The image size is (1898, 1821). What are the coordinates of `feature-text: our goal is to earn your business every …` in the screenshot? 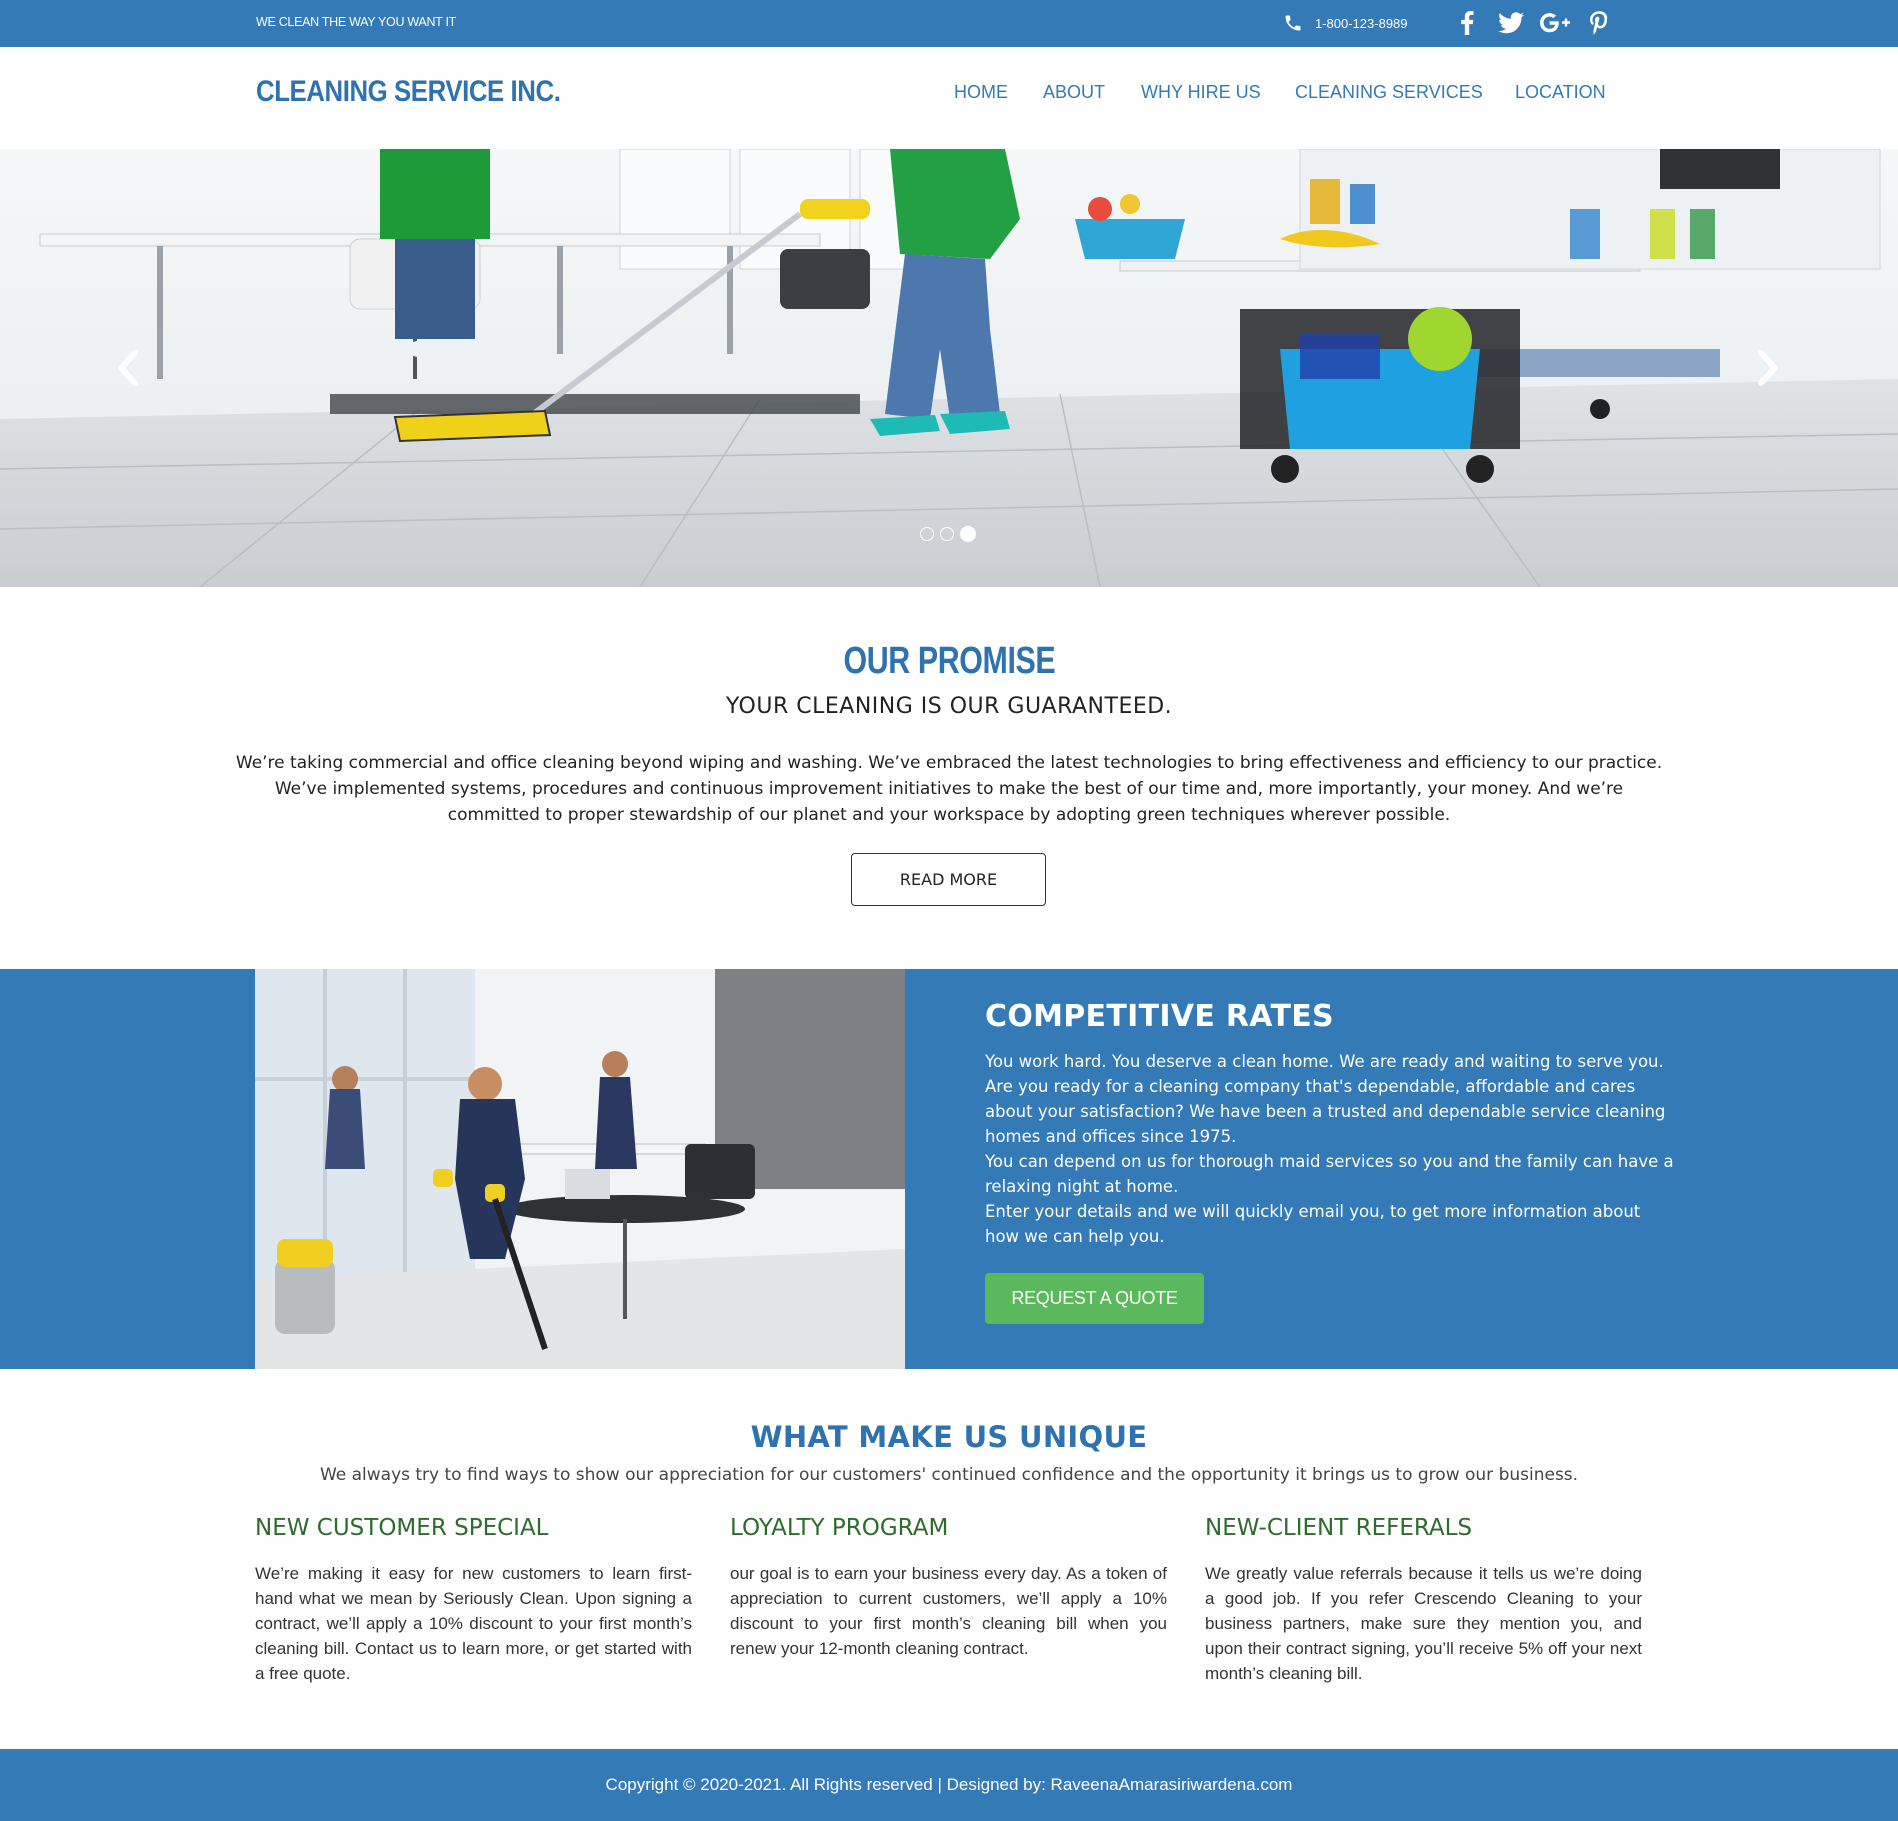 It's located at (948, 1611).